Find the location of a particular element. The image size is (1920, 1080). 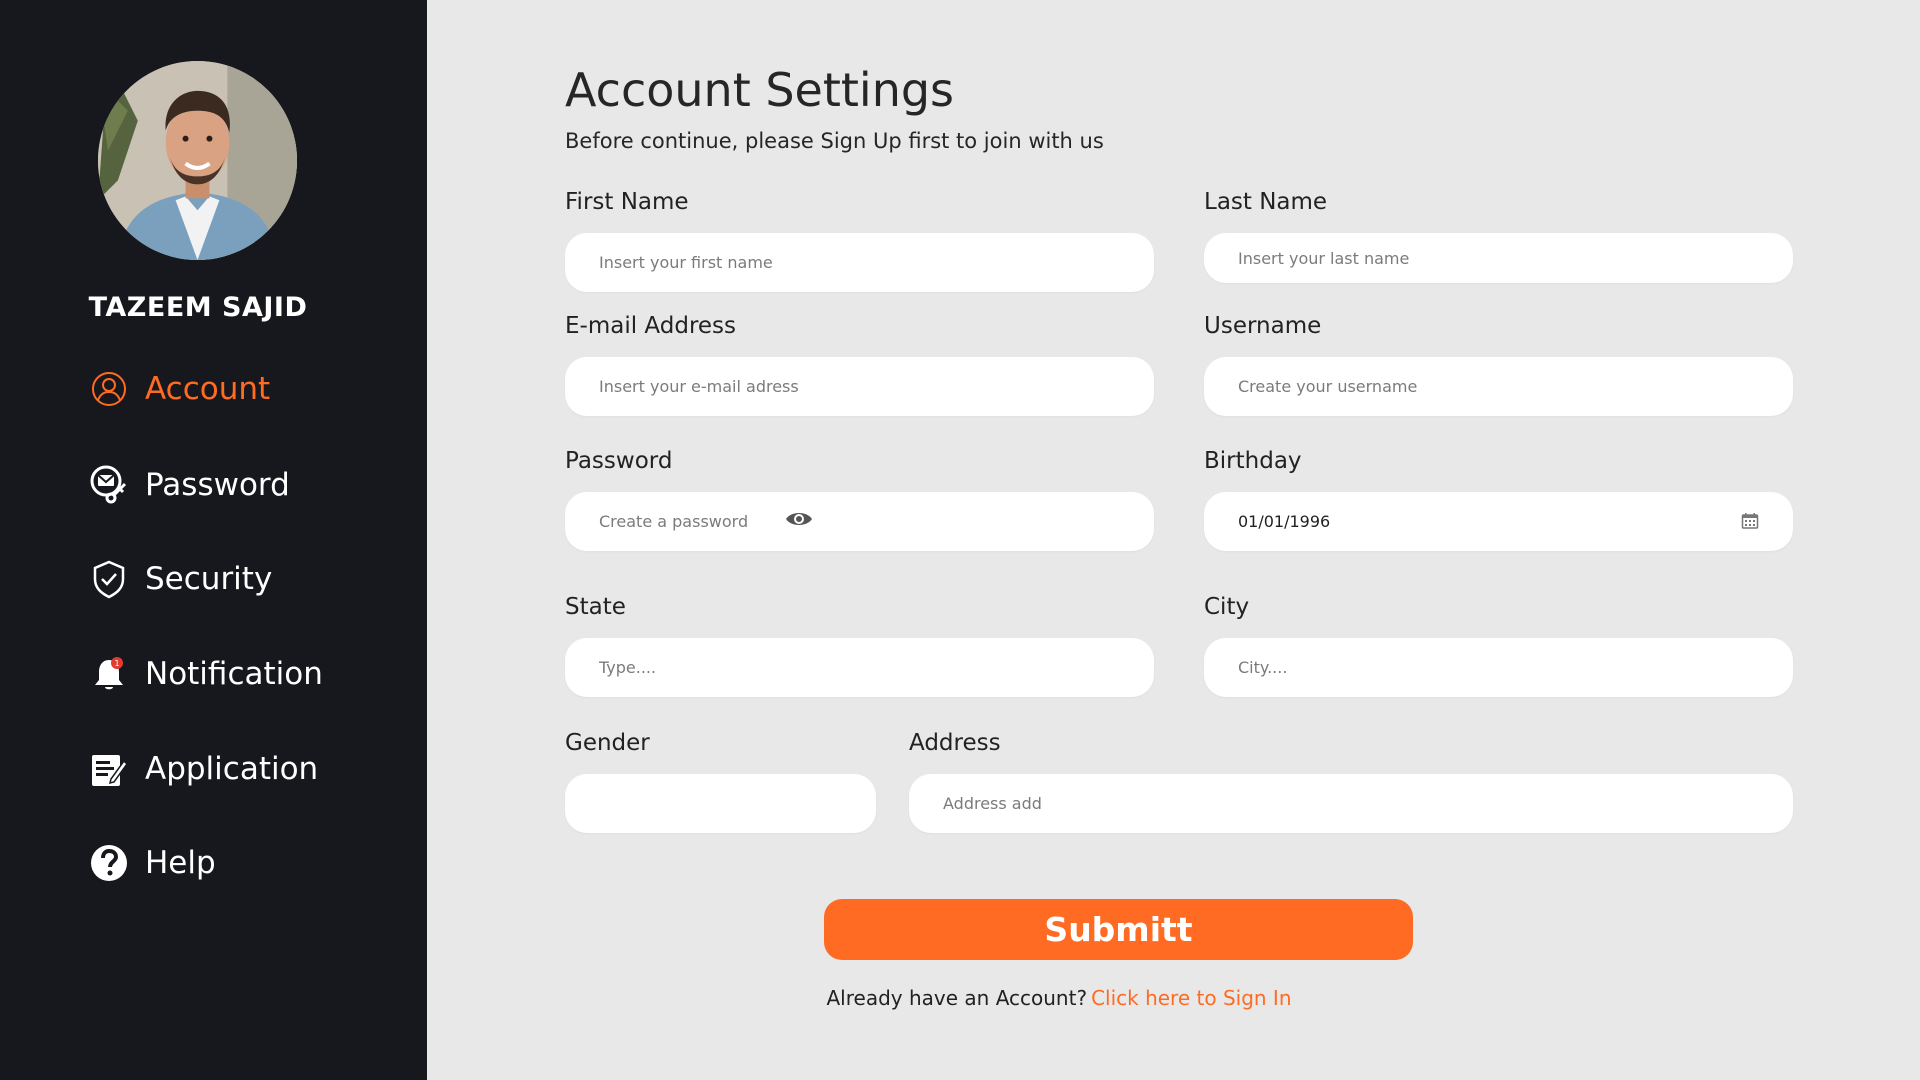

eye-icon is located at coordinates (799, 521).